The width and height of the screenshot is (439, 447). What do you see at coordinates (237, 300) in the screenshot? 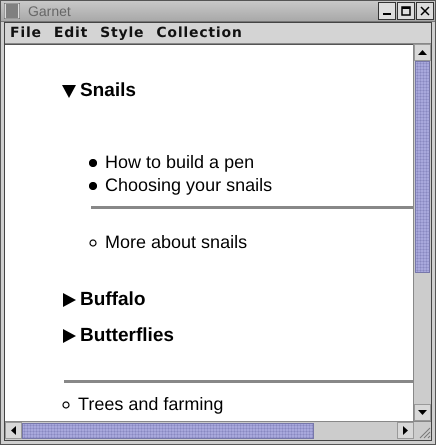
I see `section-heading: Buffalo` at bounding box center [237, 300].